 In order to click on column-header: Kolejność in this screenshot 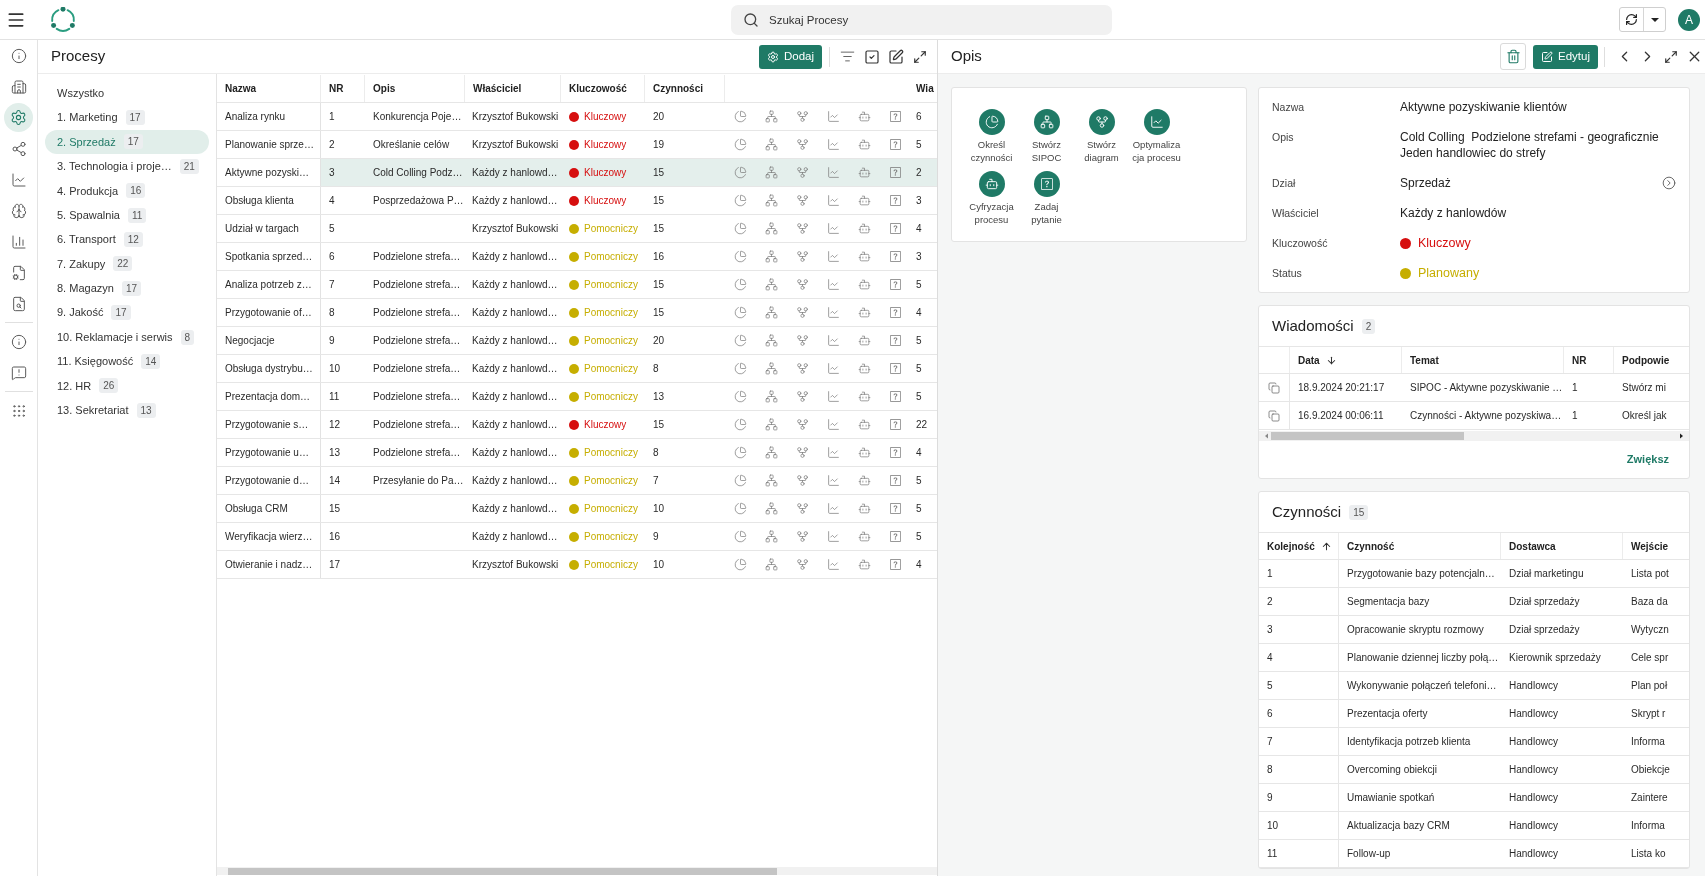, I will do `click(1299, 546)`.